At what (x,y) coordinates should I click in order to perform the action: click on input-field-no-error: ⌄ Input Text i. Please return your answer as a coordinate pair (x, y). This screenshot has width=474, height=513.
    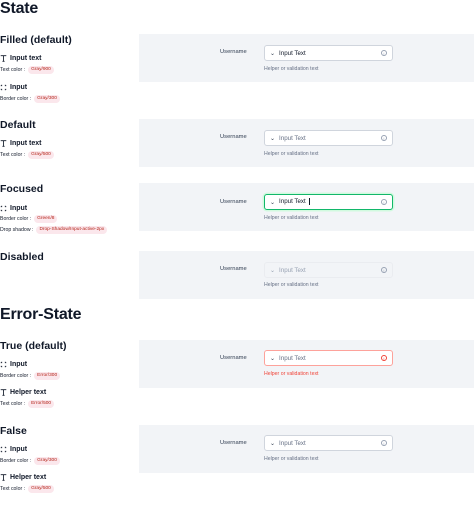
    Looking at the image, I should click on (328, 443).